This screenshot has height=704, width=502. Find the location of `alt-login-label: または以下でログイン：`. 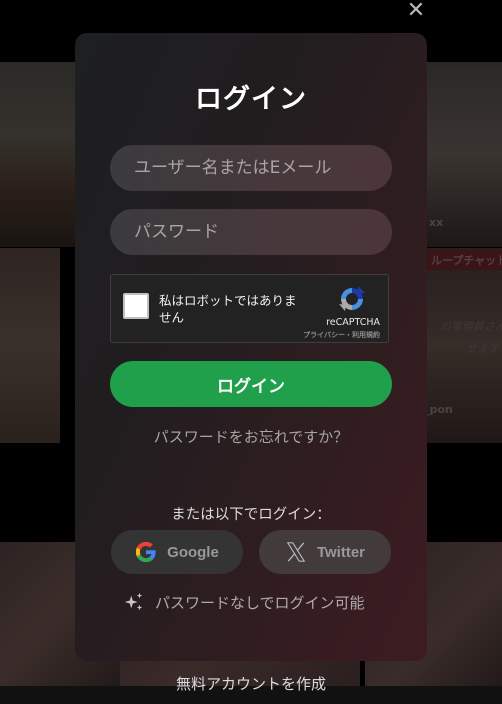

alt-login-label: または以下でログイン： is located at coordinates (251, 515).